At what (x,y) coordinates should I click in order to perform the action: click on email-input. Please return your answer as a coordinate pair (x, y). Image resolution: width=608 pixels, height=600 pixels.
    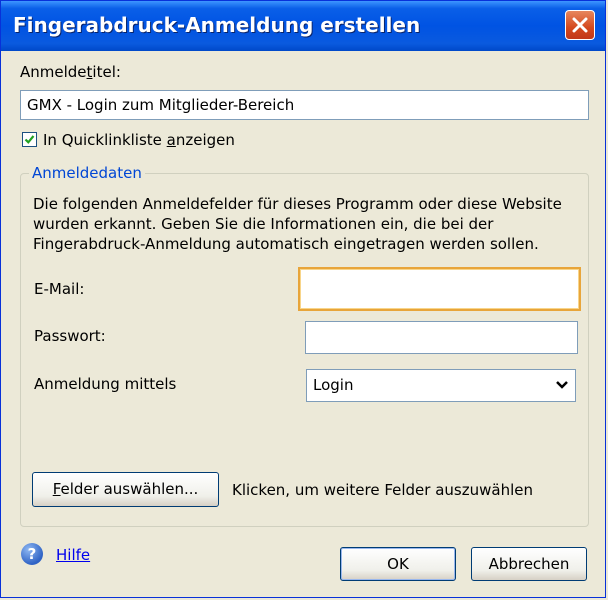
    Looking at the image, I should click on (439, 289).